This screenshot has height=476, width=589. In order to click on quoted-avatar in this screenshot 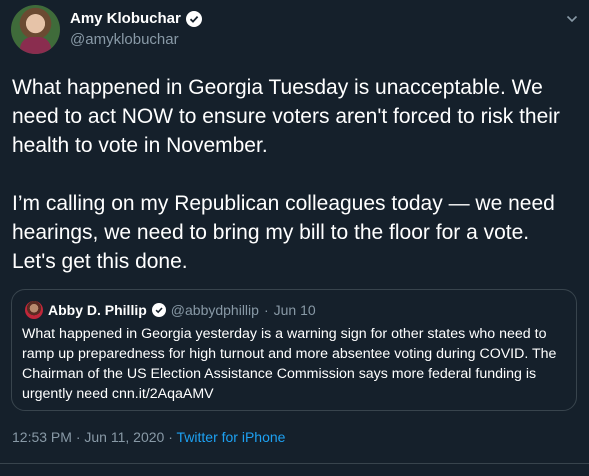, I will do `click(34, 310)`.